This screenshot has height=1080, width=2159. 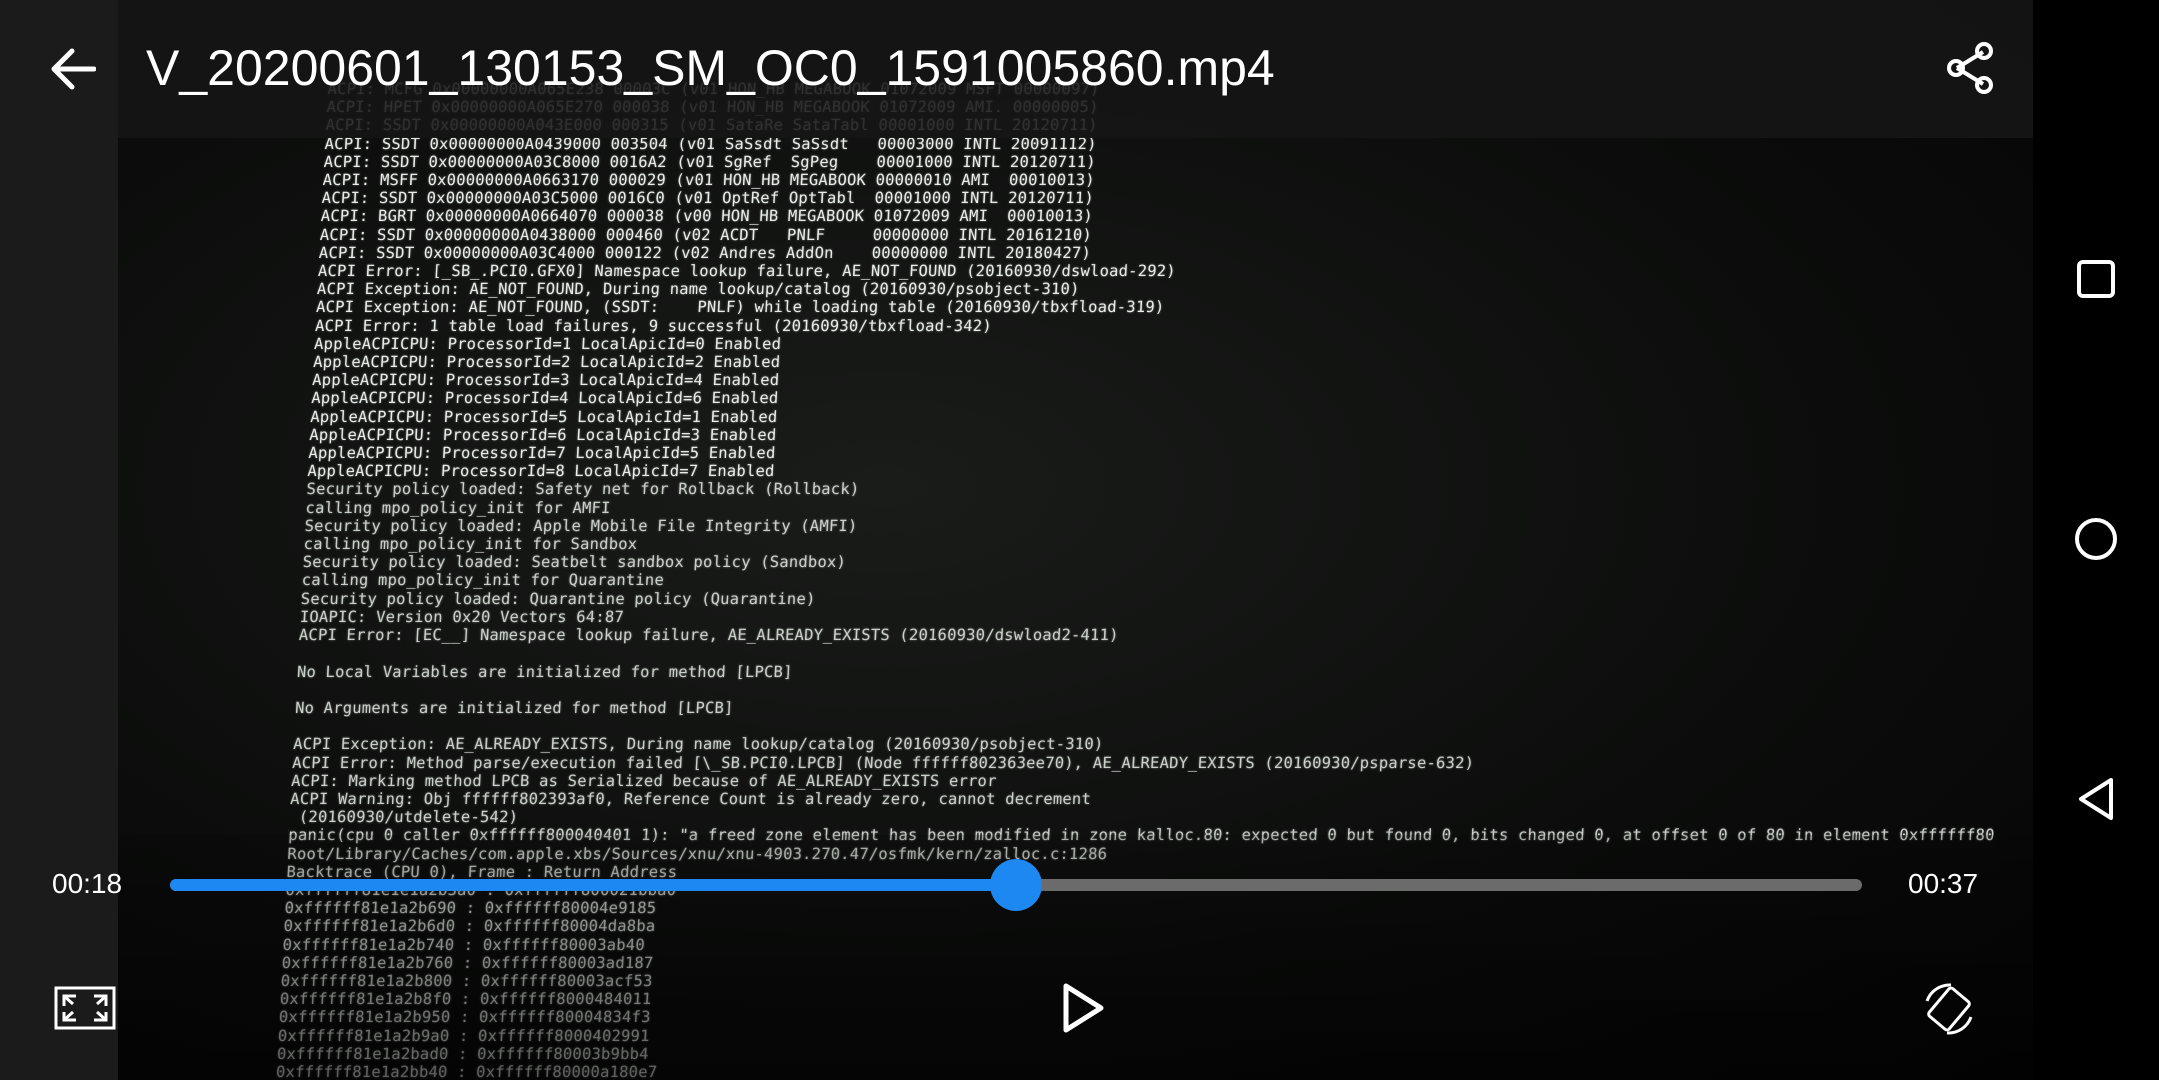 I want to click on total-time: 00:37, so click(x=1943, y=883).